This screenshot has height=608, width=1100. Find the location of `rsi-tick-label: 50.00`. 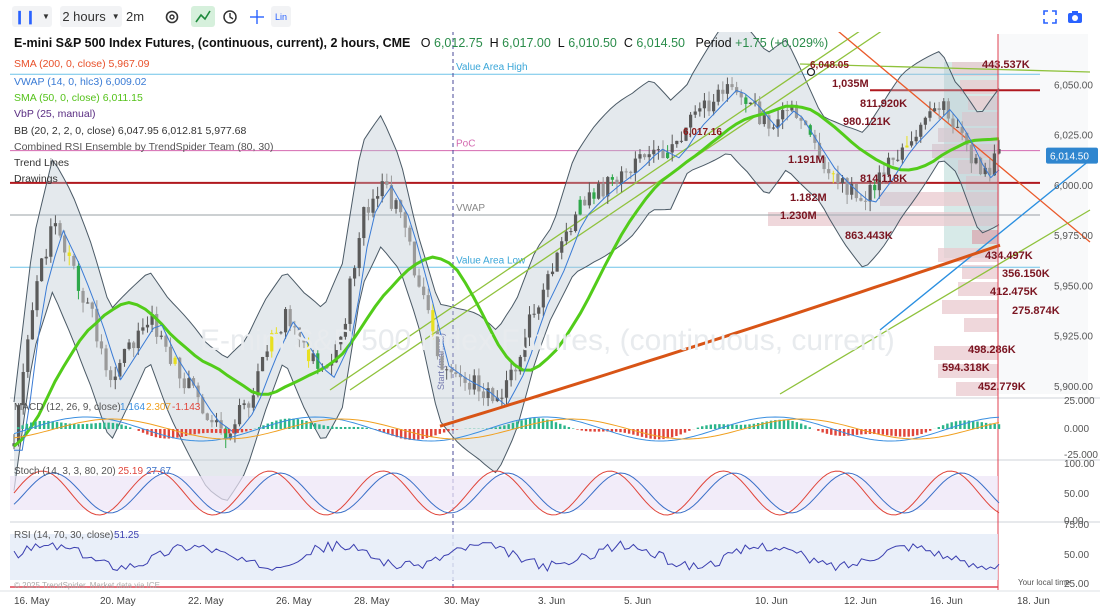

rsi-tick-label: 50.00 is located at coordinates (1076, 555).